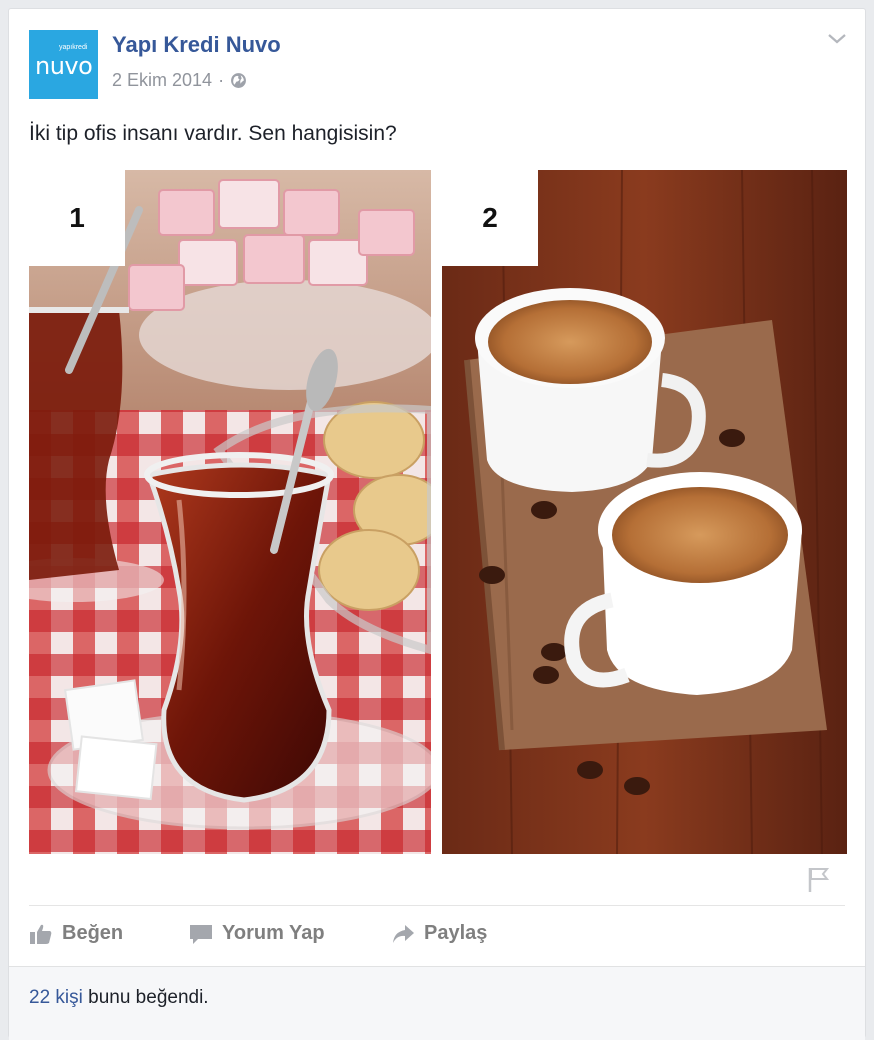 The height and width of the screenshot is (1040, 874). I want to click on comment-button: Yorum Yap, so click(257, 933).